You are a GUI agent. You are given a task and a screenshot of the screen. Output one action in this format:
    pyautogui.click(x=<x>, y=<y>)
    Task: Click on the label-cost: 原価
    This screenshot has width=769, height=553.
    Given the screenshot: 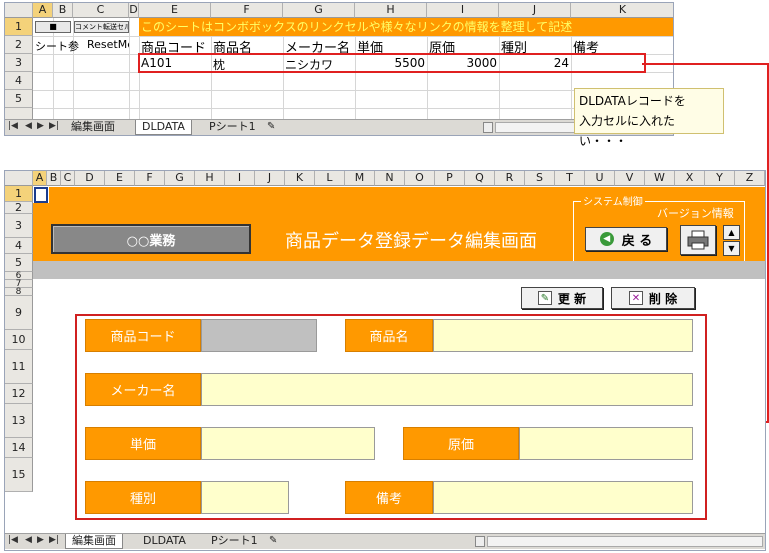 What is the action you would take?
    pyautogui.click(x=461, y=443)
    